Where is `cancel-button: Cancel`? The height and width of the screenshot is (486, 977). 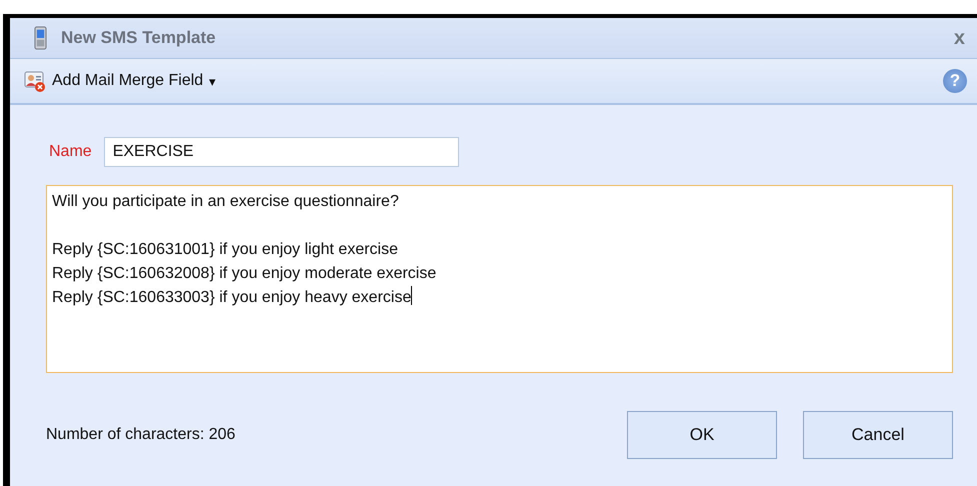 cancel-button: Cancel is located at coordinates (878, 435).